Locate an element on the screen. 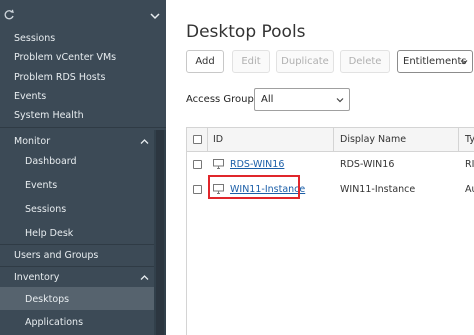 The image size is (474, 335). desktop-monitor-icon is located at coordinates (218, 164).